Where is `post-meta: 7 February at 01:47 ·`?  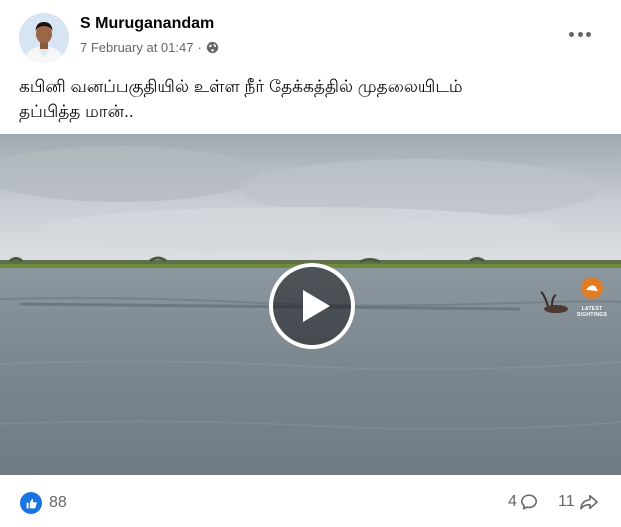 post-meta: 7 February at 01:47 · is located at coordinates (149, 47).